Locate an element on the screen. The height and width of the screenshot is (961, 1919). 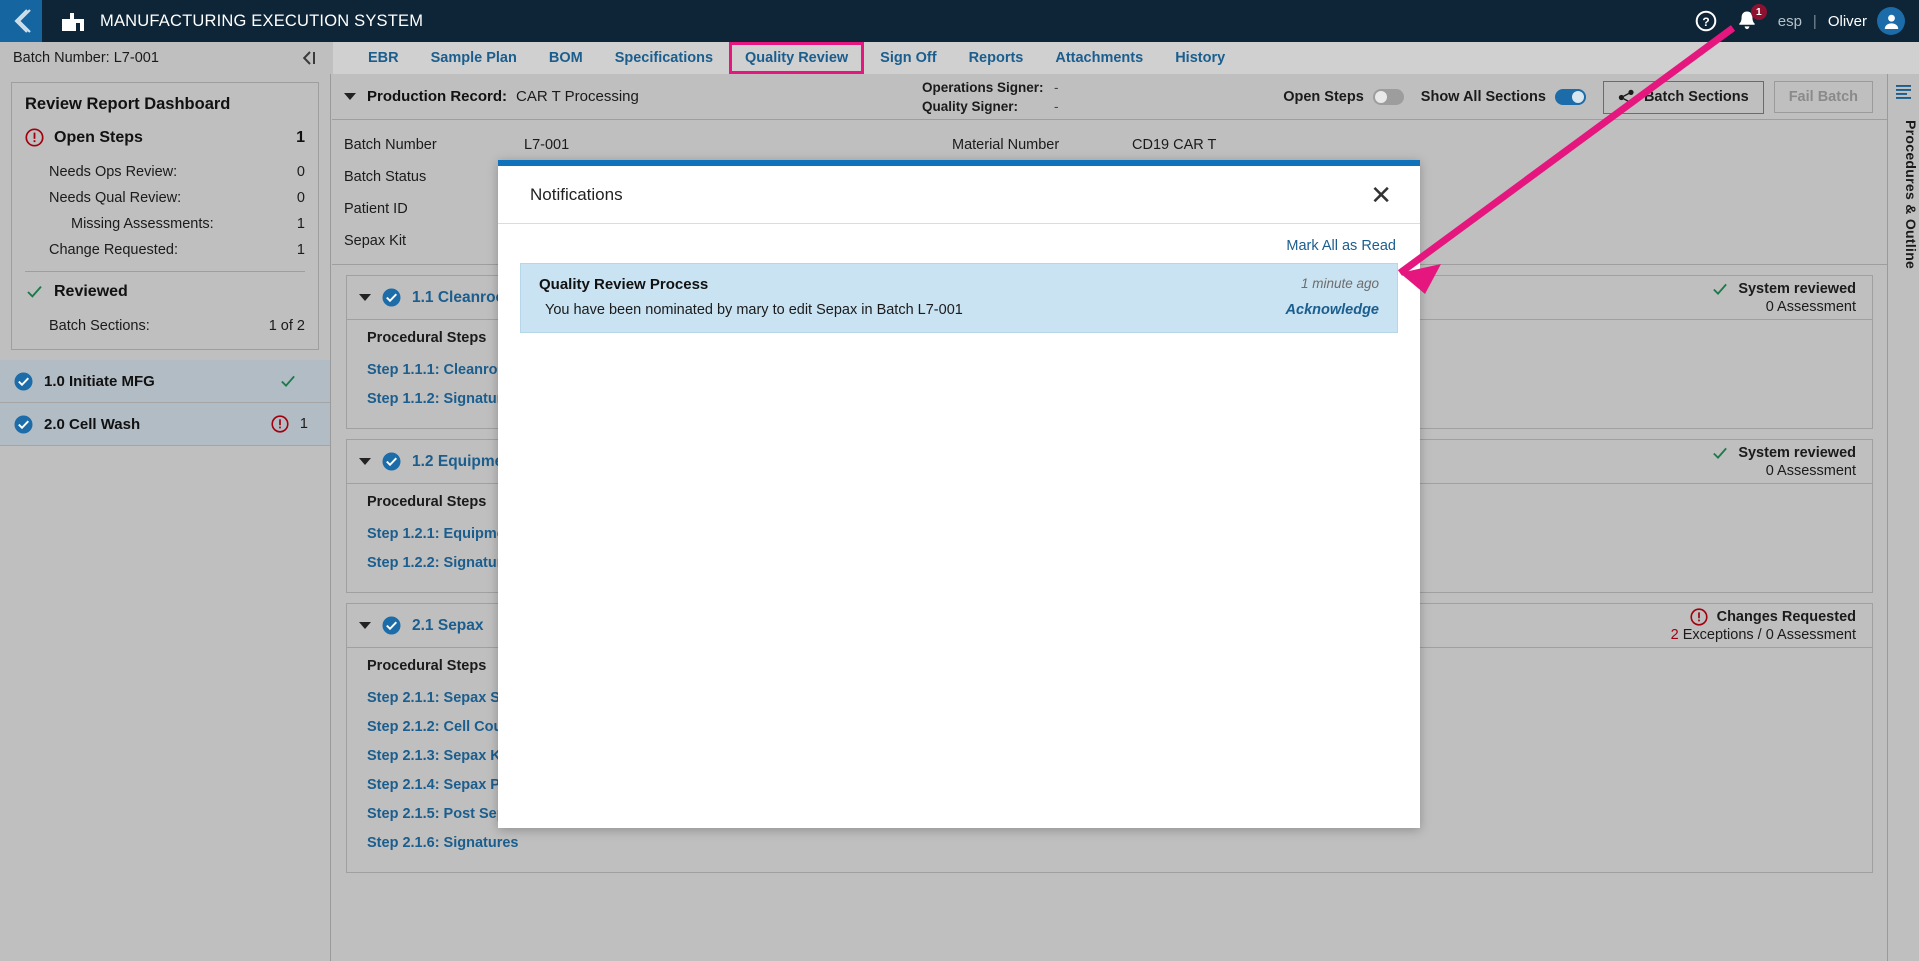
notification-timestamp: 1 minute ago is located at coordinates (1339, 283).